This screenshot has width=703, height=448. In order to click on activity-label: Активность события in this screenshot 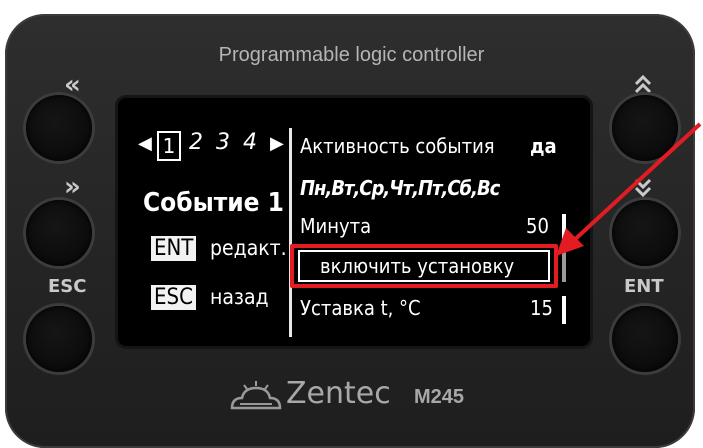, I will do `click(397, 146)`.